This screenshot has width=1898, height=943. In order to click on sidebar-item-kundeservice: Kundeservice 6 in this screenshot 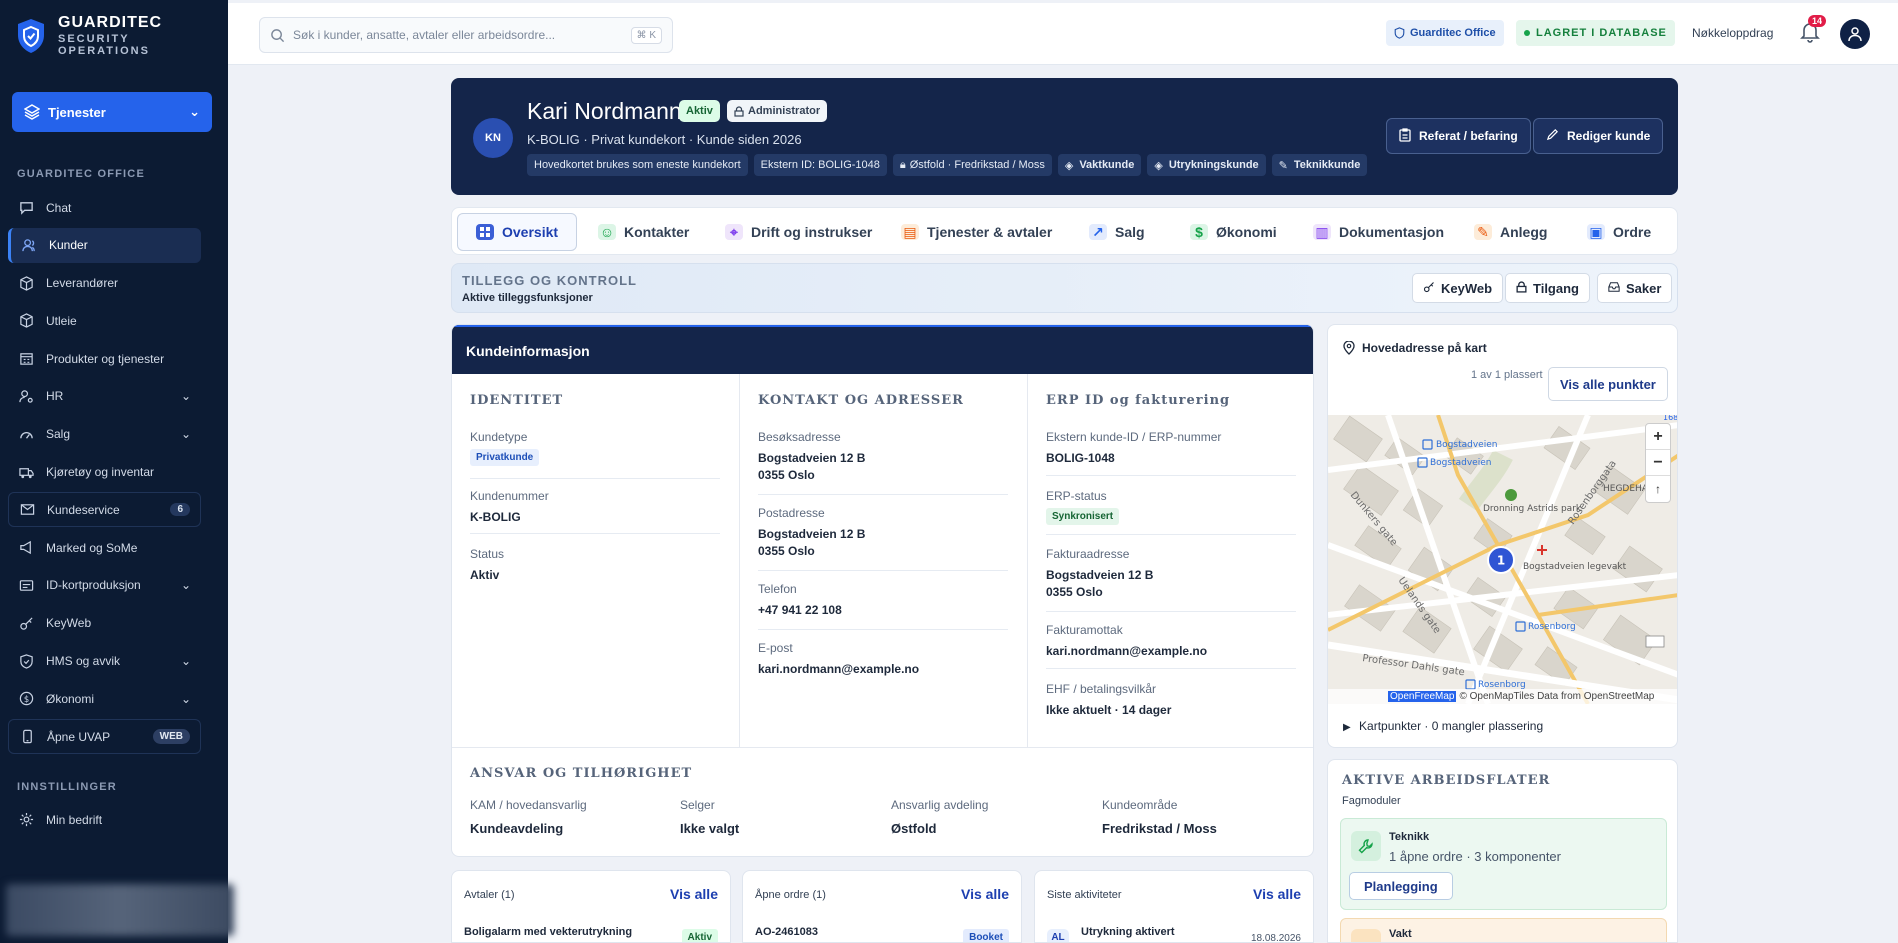, I will do `click(104, 510)`.